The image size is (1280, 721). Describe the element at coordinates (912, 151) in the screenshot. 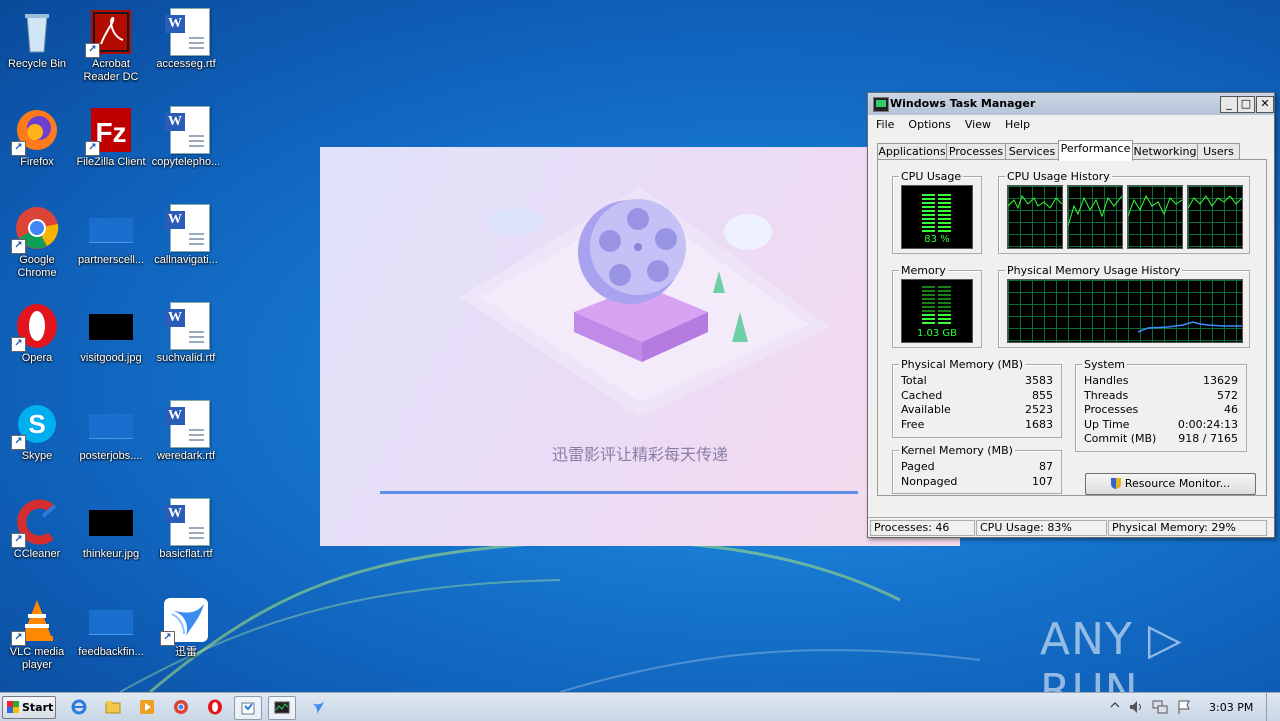

I see `tab-applications: Applications` at that location.